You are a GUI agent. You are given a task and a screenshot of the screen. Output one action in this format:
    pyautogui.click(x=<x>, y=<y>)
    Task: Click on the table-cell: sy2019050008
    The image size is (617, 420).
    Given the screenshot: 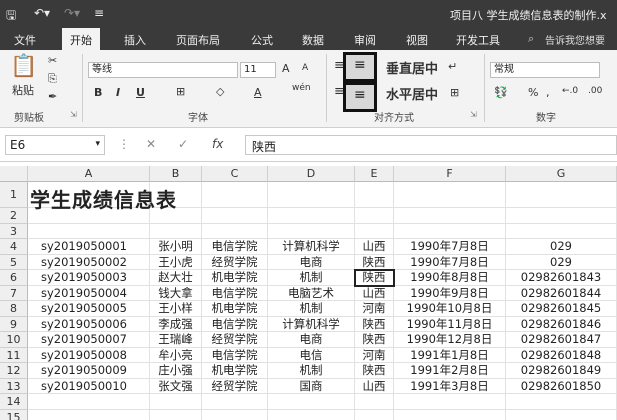 What is the action you would take?
    pyautogui.click(x=89, y=355)
    